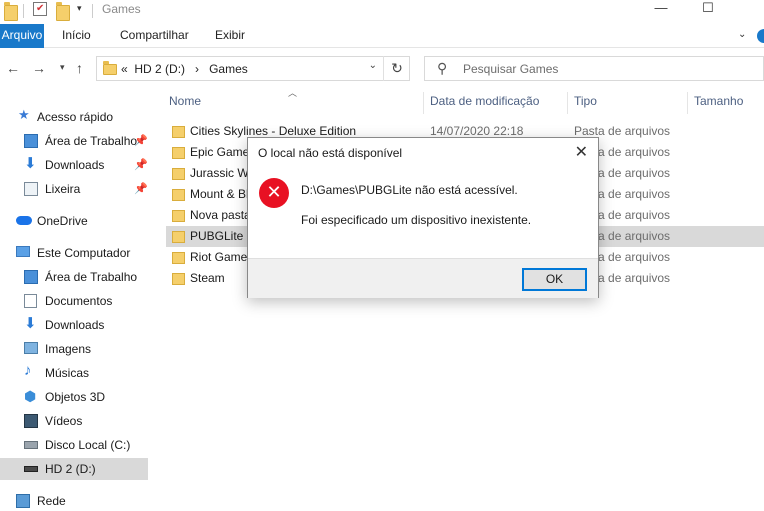 The height and width of the screenshot is (511, 764). Describe the element at coordinates (31, 421) in the screenshot. I see `video-icon` at that location.